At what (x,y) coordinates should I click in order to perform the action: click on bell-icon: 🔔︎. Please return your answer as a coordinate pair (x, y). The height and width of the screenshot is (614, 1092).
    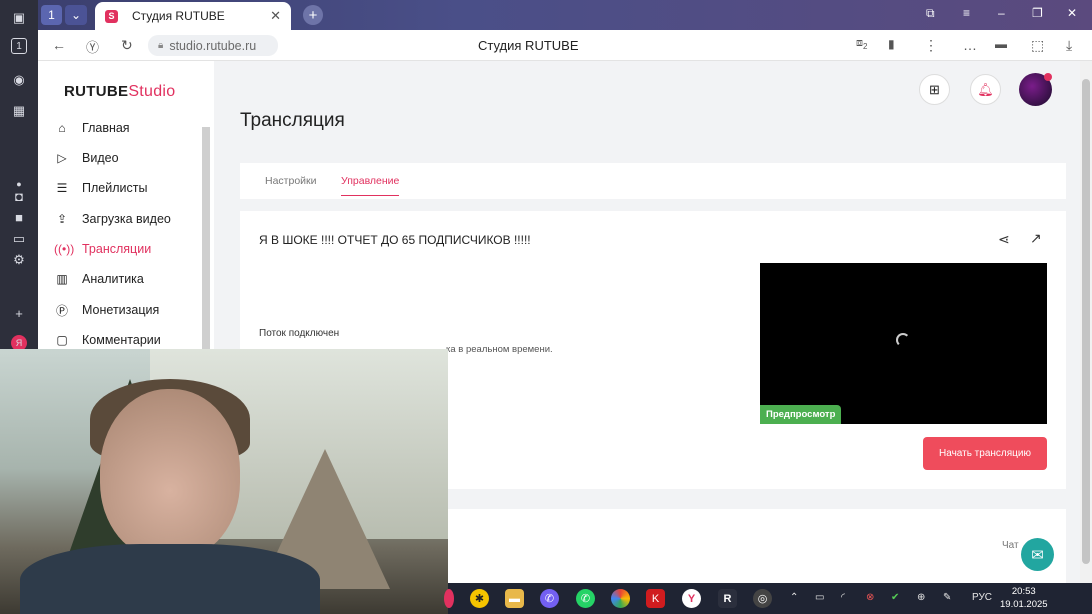
    Looking at the image, I should click on (985, 89).